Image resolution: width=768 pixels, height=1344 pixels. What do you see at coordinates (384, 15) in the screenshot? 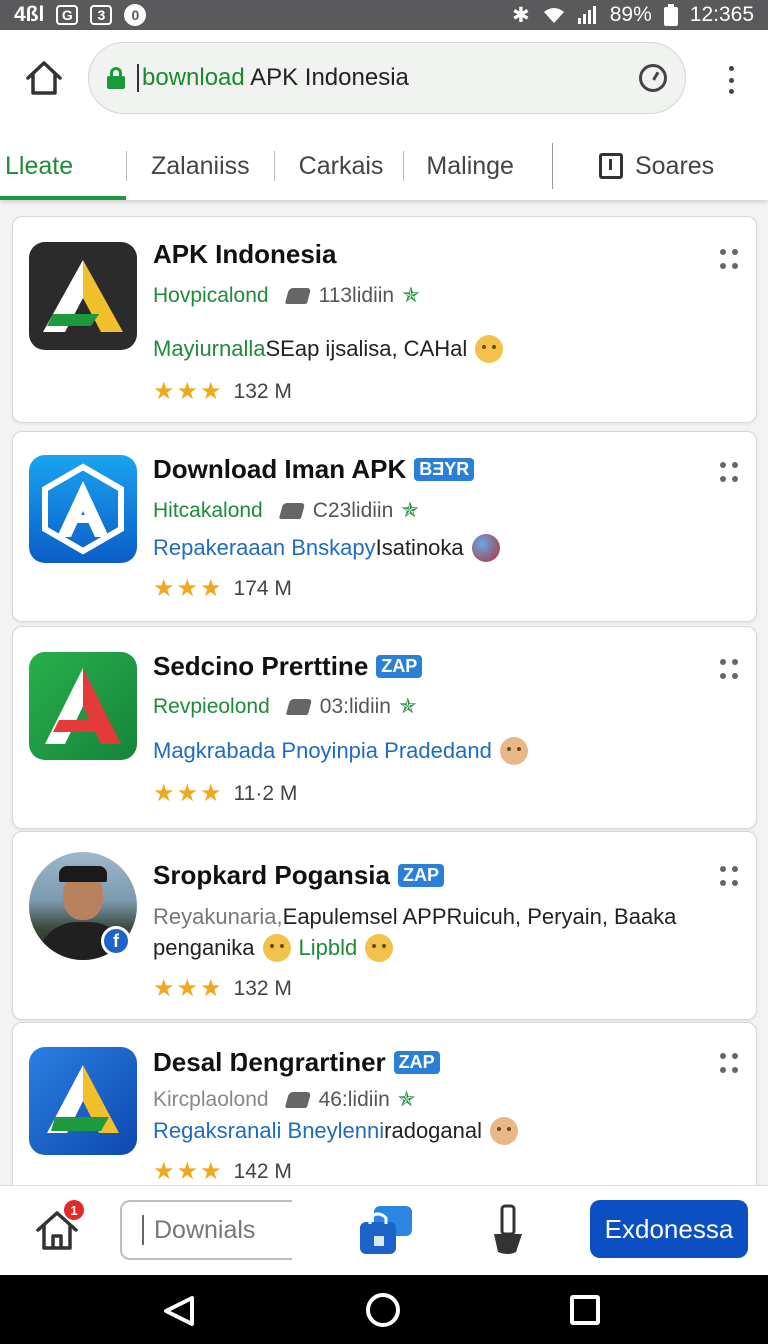
I see `status-bar: 4ßl G 3 0 ✱ 89% 12:365` at bounding box center [384, 15].